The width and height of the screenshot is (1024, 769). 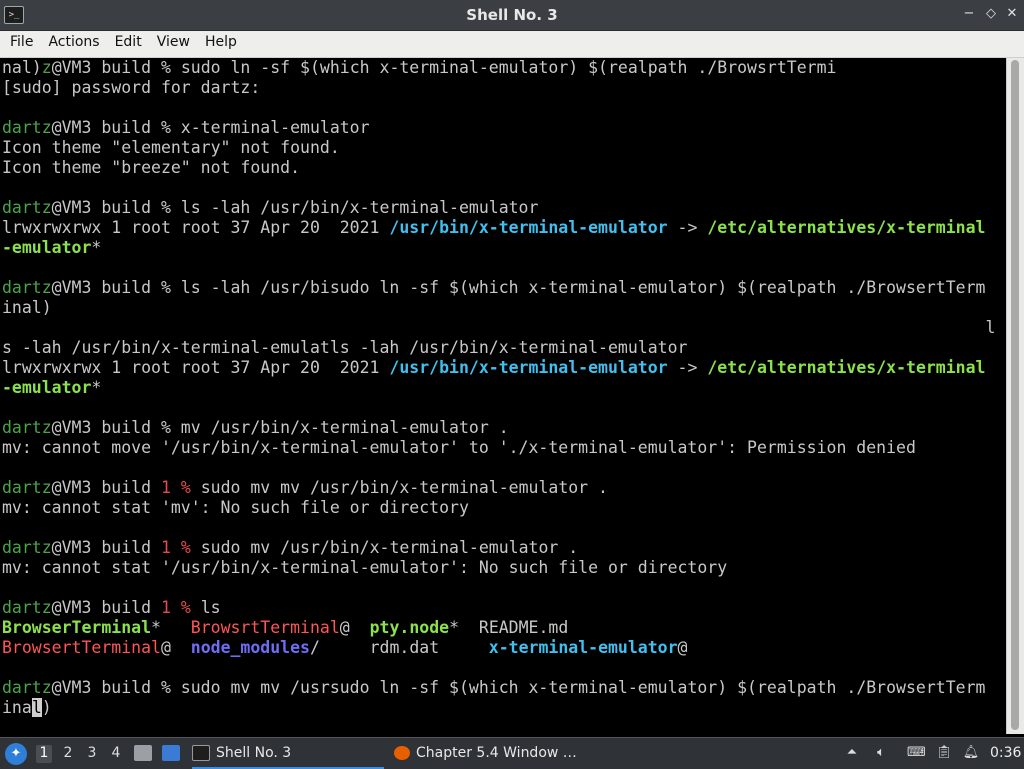 What do you see at coordinates (92, 754) in the screenshot?
I see `workspace-3: 3` at bounding box center [92, 754].